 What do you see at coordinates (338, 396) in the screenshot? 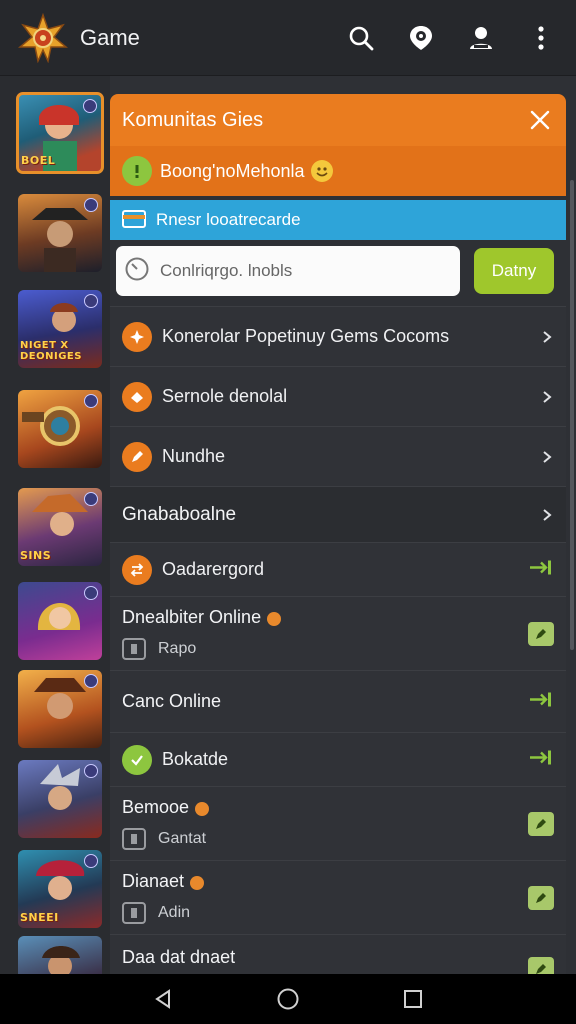
I see `menu-item: Sernole denolal` at bounding box center [338, 396].